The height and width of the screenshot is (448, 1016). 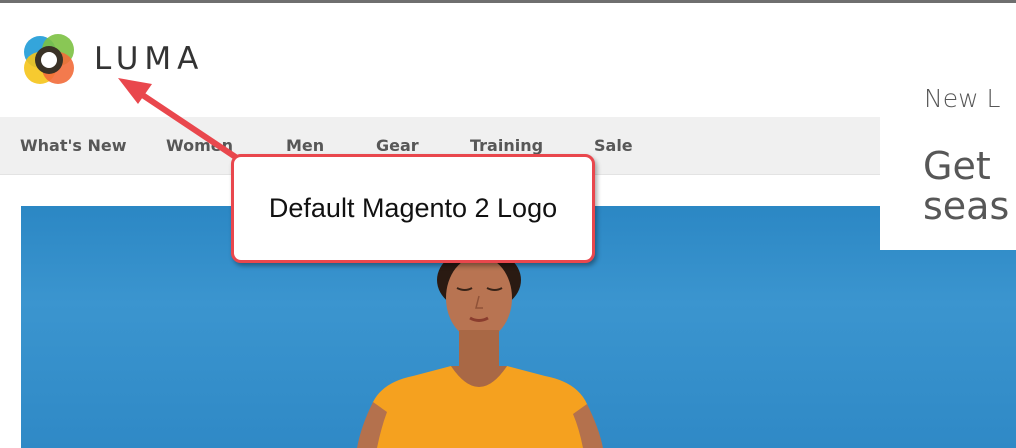 I want to click on promo-title: Get seas, so click(x=966, y=186).